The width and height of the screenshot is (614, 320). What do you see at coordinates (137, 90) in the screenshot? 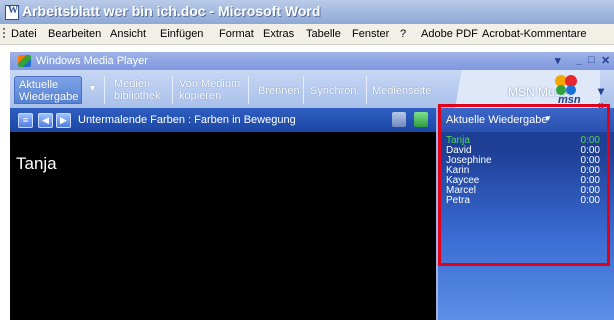
I see `tab-label: Medien- bibliothek` at bounding box center [137, 90].